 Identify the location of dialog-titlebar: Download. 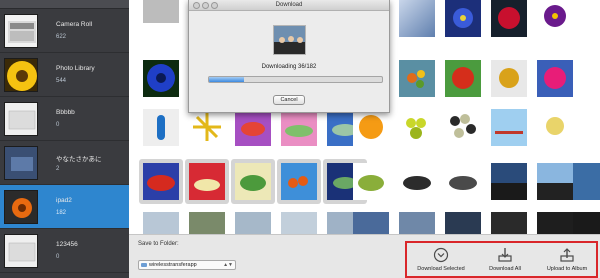
(289, 5).